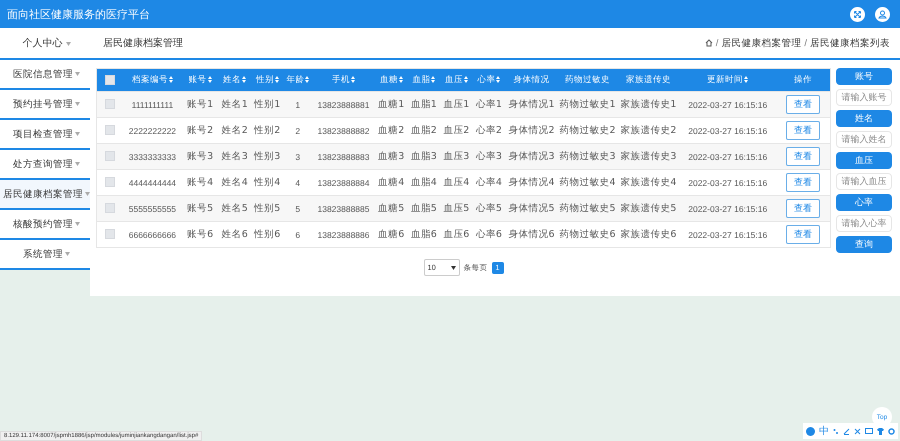 The image size is (900, 441). What do you see at coordinates (864, 118) in the screenshot?
I see `search-label: 姓名` at bounding box center [864, 118].